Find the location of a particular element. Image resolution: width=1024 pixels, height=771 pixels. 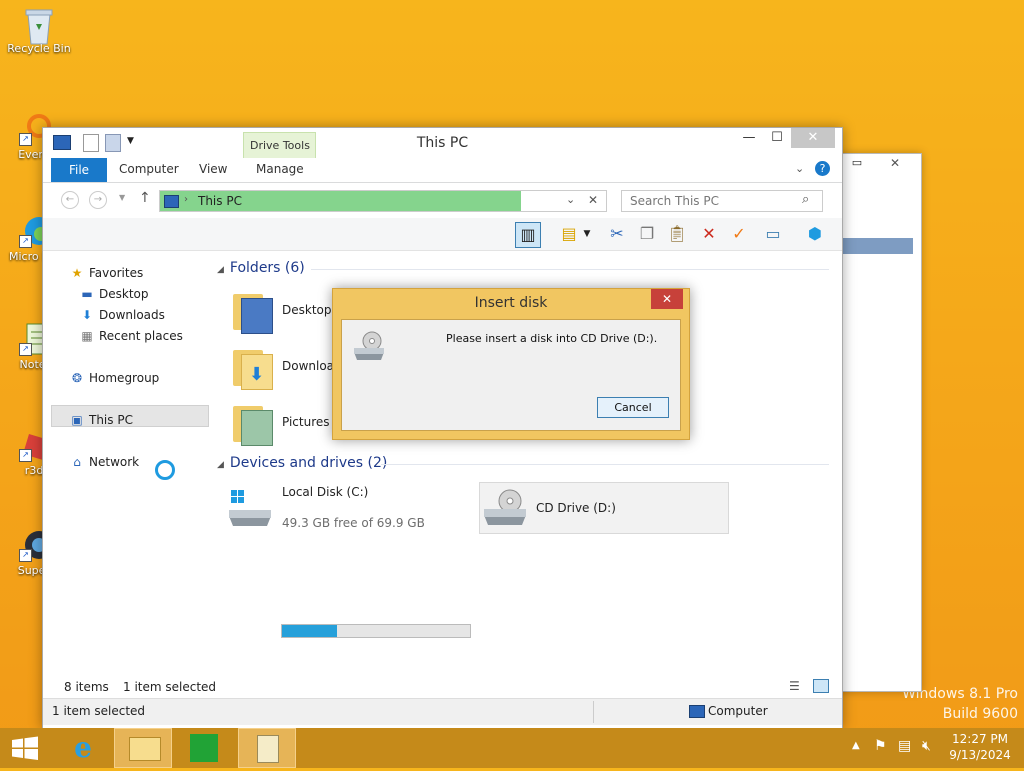

checkmark-icon: ✓ is located at coordinates (739, 234).